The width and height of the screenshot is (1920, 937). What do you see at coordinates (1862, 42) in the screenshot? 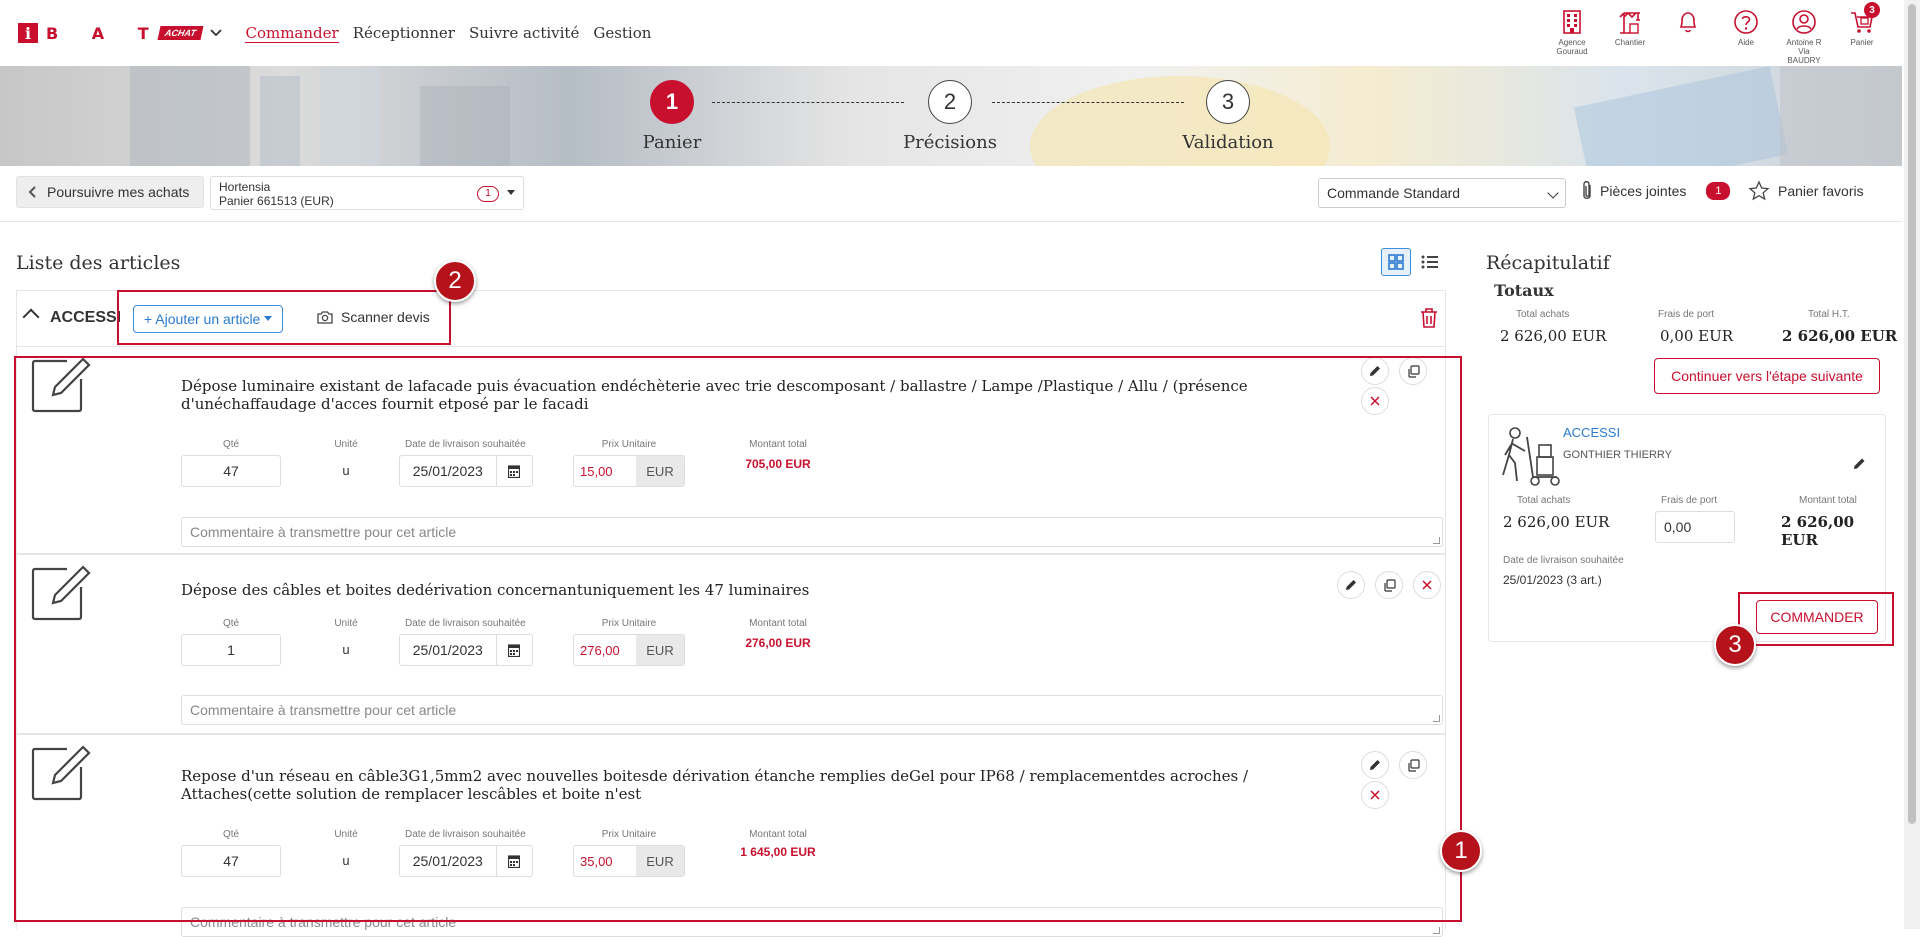
I see `cart-label: Panier` at bounding box center [1862, 42].